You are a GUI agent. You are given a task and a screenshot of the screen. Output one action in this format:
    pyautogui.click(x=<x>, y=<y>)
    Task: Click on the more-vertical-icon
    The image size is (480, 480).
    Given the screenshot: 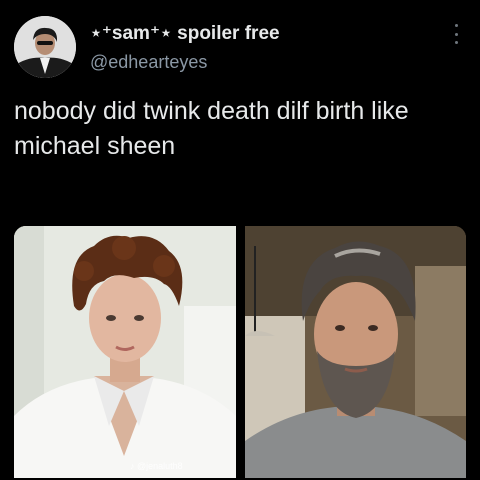 What is the action you would take?
    pyautogui.click(x=456, y=34)
    